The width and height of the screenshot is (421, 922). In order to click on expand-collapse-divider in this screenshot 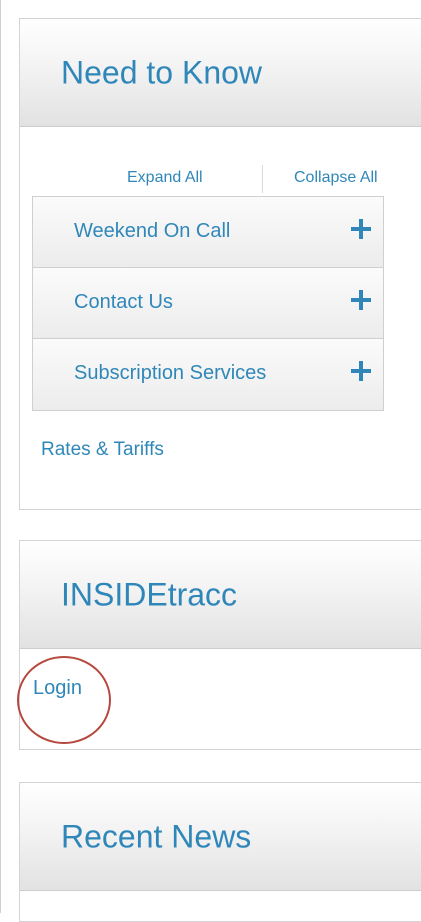, I will do `click(262, 179)`.